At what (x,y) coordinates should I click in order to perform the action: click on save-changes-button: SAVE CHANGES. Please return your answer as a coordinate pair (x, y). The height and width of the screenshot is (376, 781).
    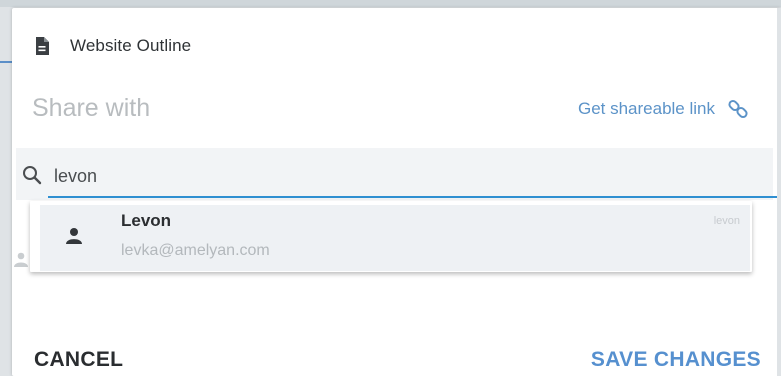
    Looking at the image, I should click on (676, 360).